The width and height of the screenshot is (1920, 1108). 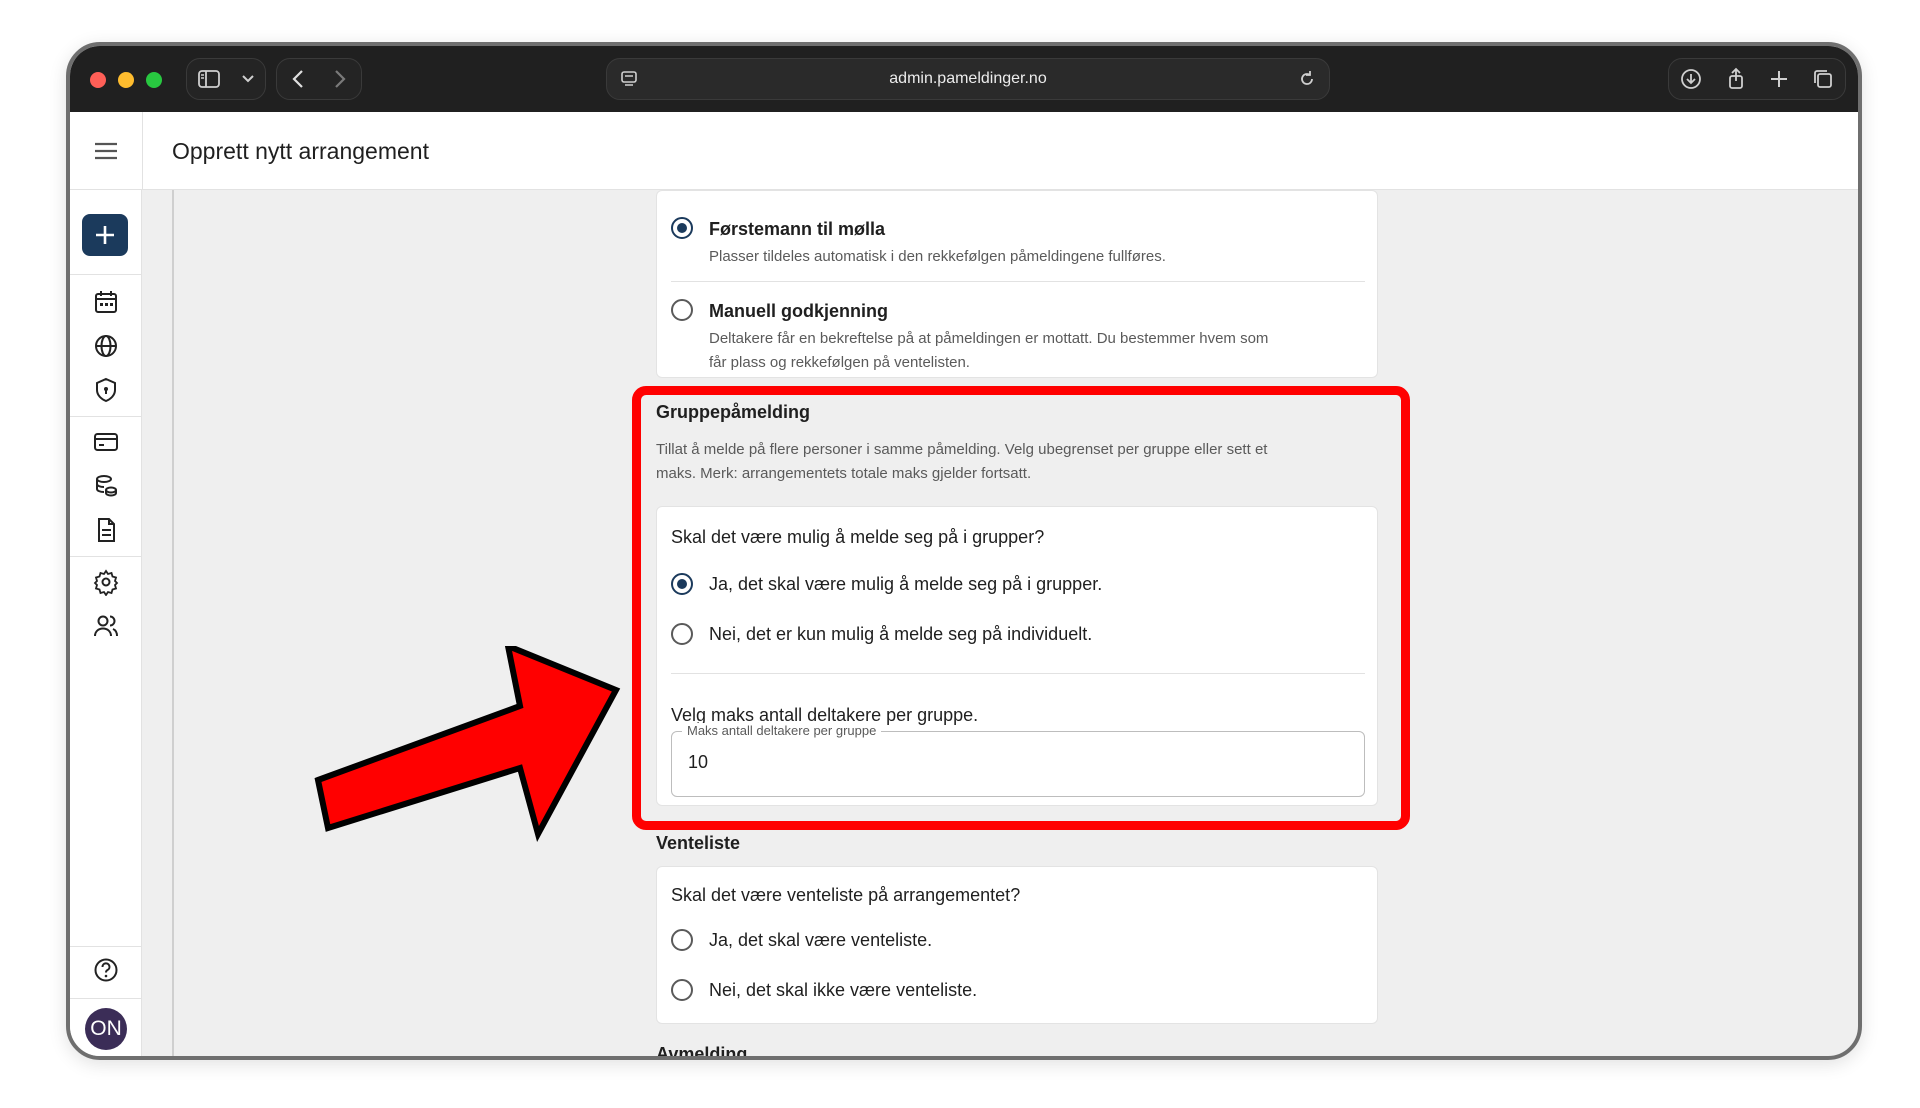 What do you see at coordinates (1736, 79) in the screenshot?
I see `share-icon` at bounding box center [1736, 79].